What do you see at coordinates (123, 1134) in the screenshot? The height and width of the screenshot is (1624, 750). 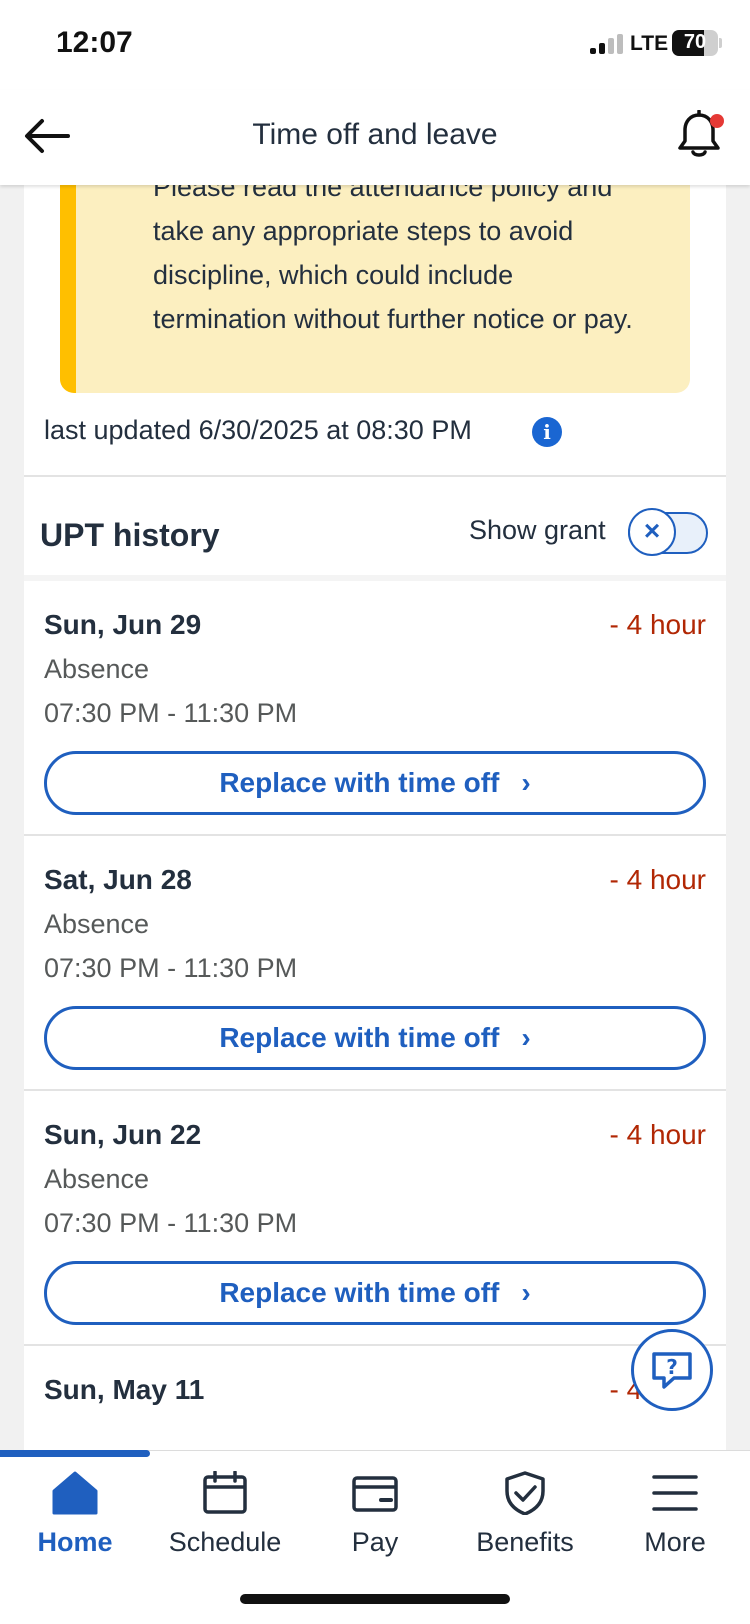 I see `entry-date: Sun, Jun 22` at bounding box center [123, 1134].